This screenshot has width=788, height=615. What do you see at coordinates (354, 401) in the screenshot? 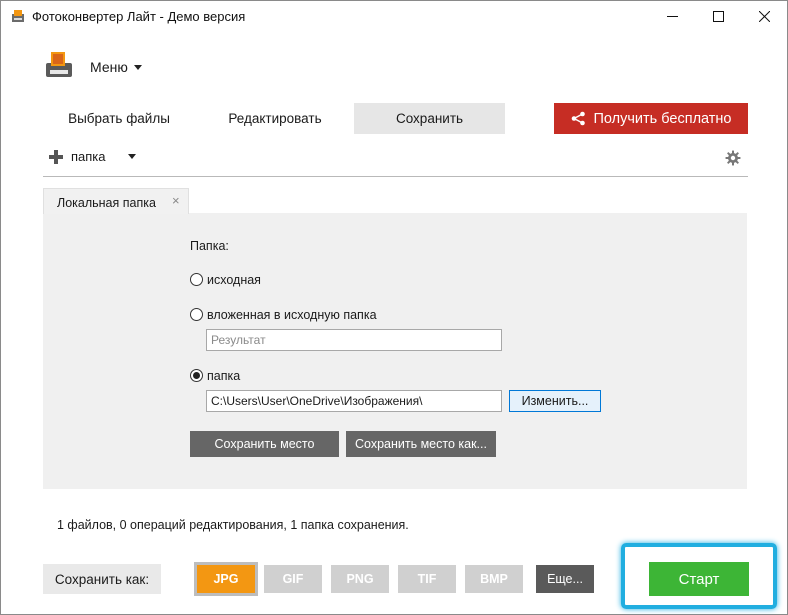
I see `folder-path-input: C:\Users\User\OneDrive\Изображения\` at bounding box center [354, 401].